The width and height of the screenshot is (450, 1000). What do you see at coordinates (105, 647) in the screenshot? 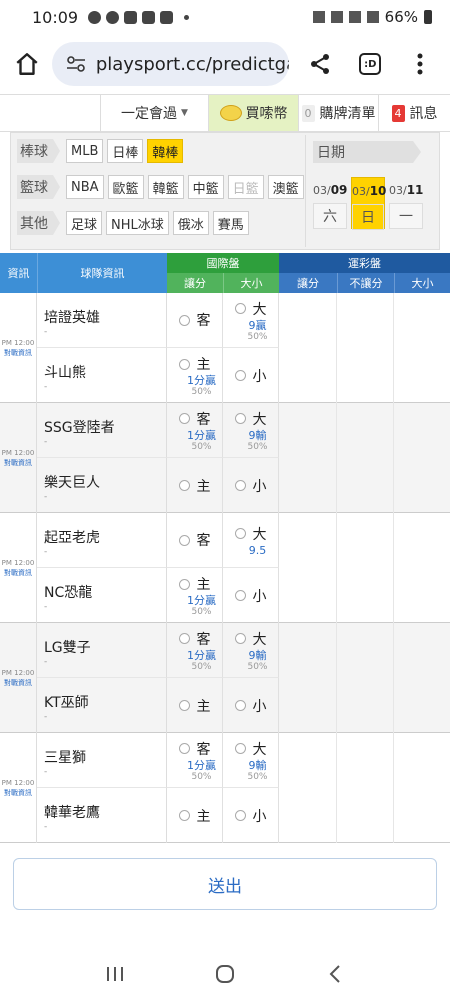
I see `team-name: LG雙子` at bounding box center [105, 647].